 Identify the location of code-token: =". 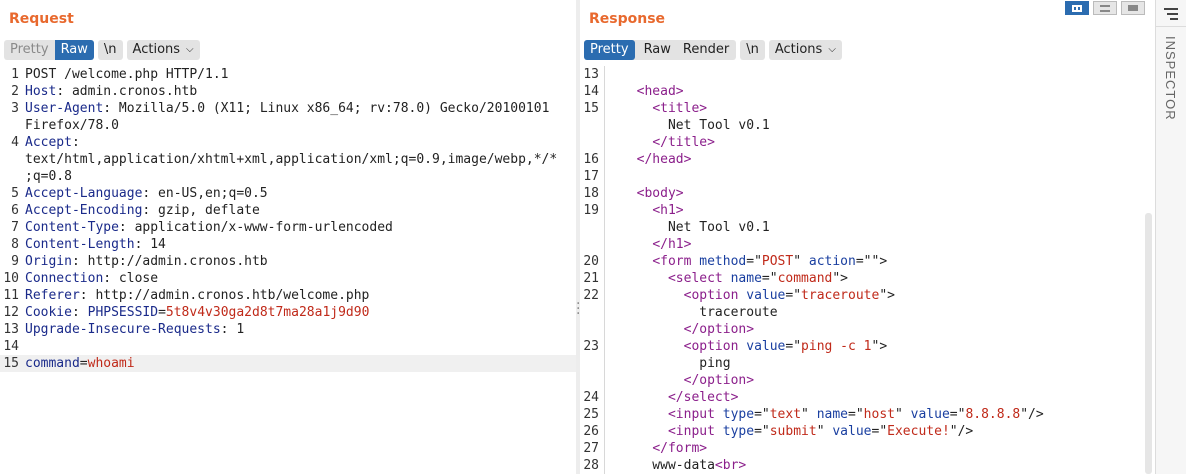
(793, 346).